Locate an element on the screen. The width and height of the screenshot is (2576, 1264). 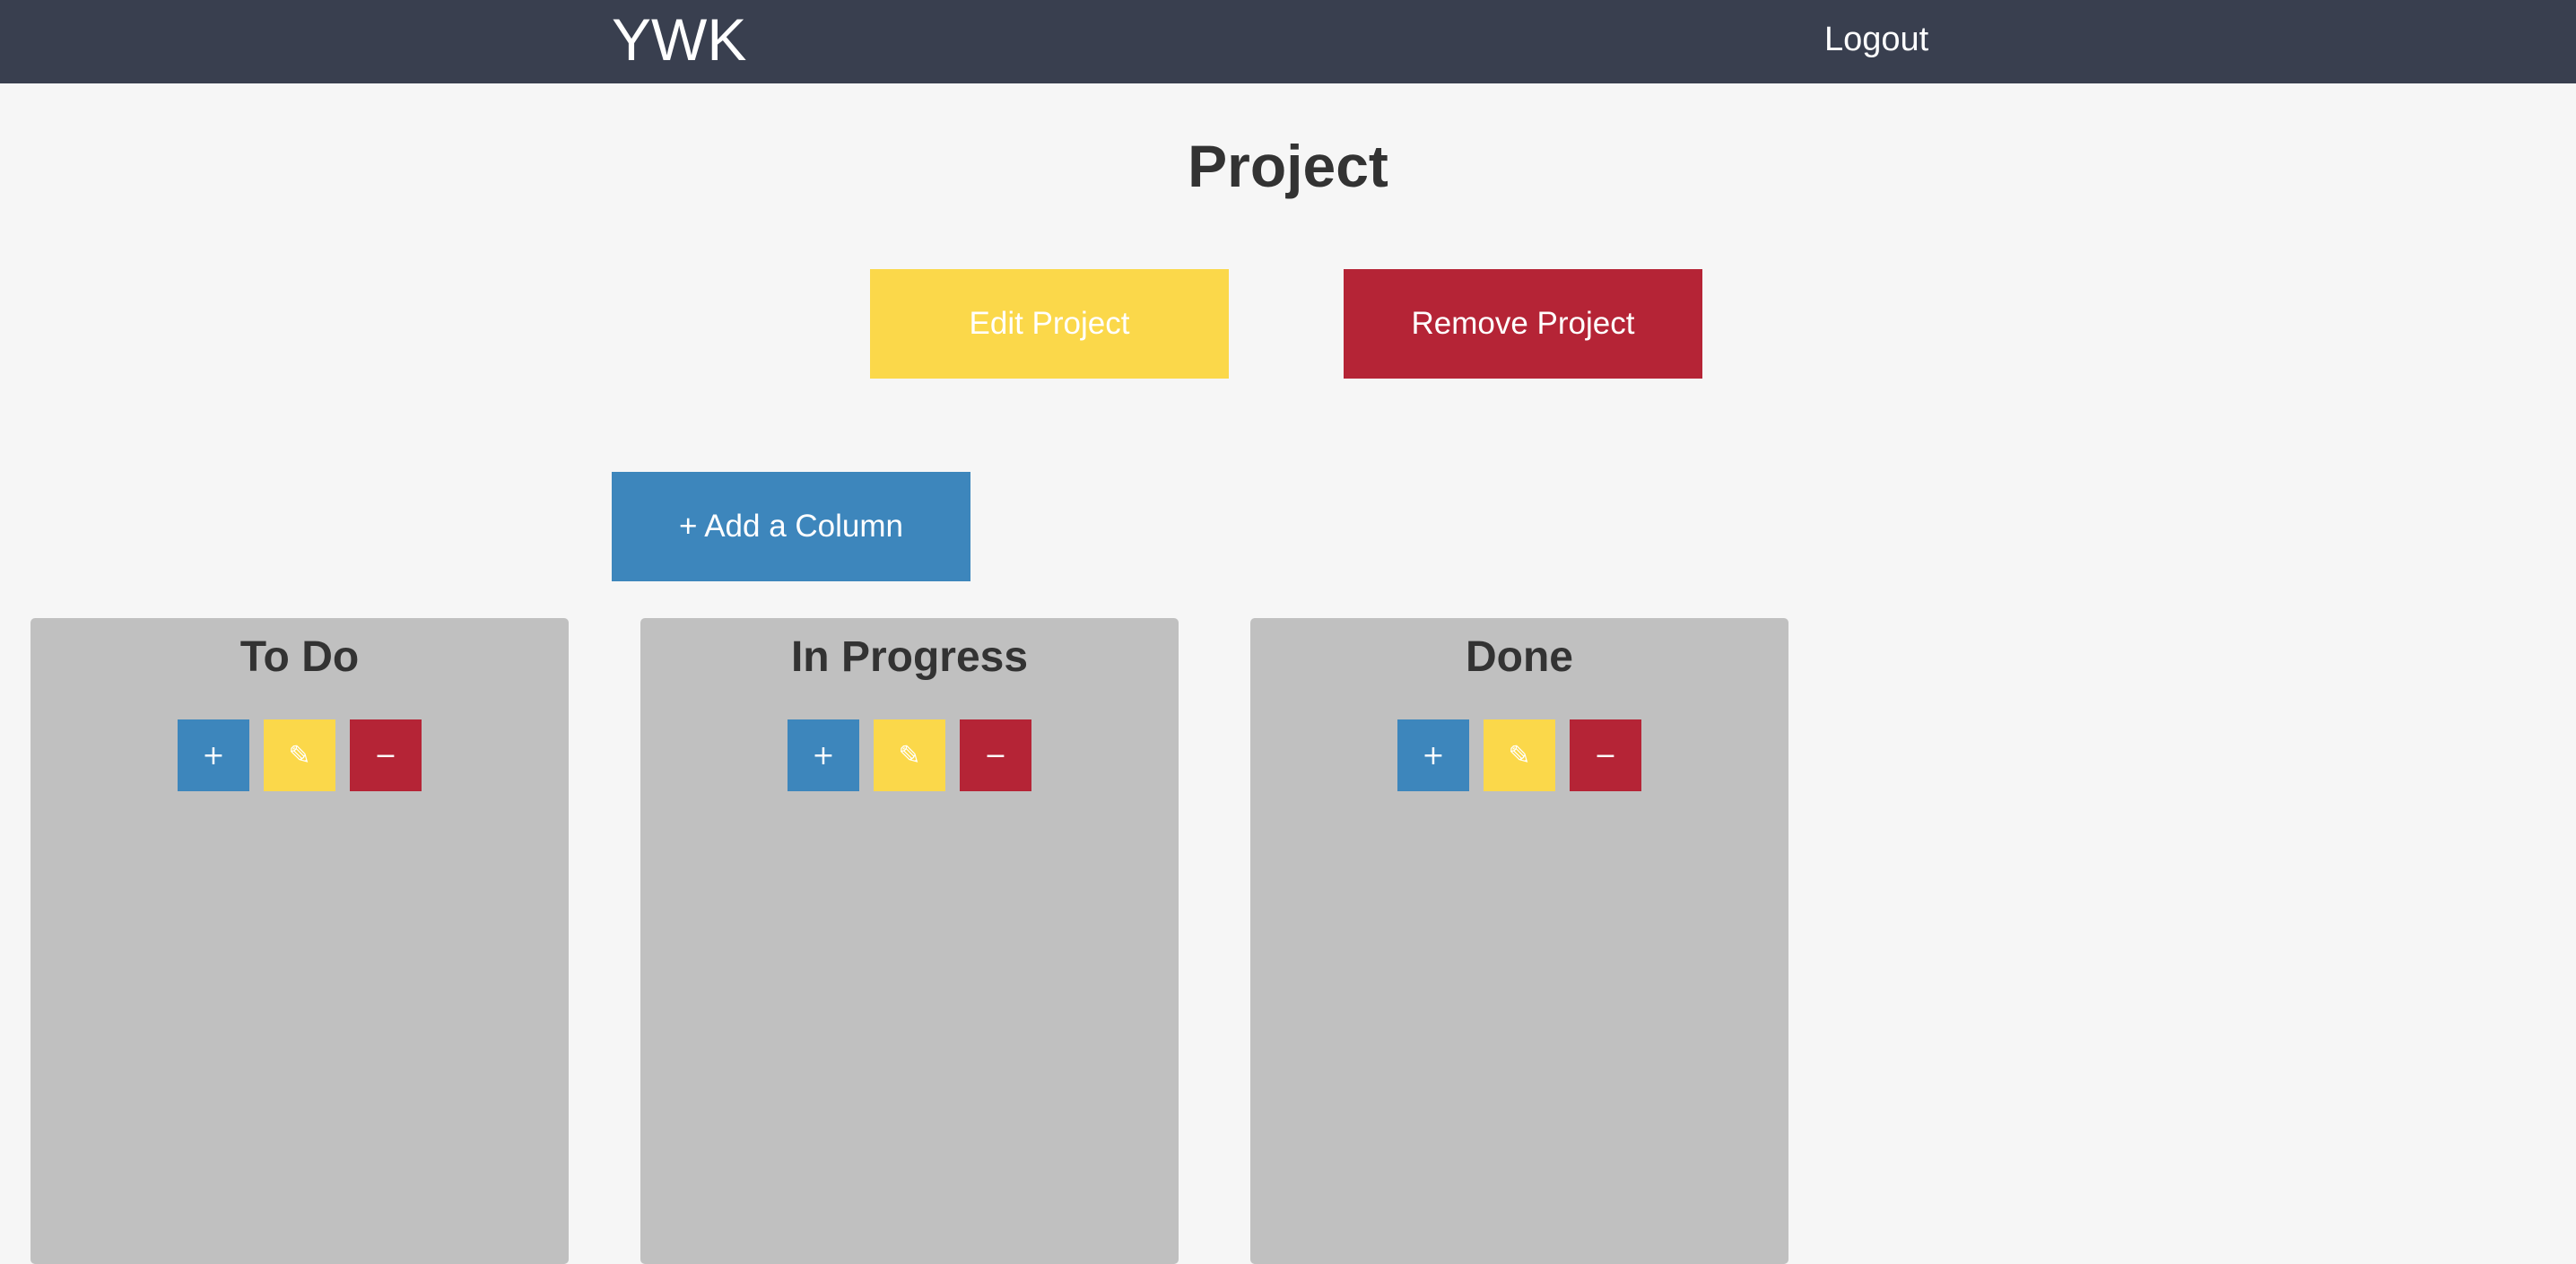
remove-project-button: Remove Project is located at coordinates (1523, 324).